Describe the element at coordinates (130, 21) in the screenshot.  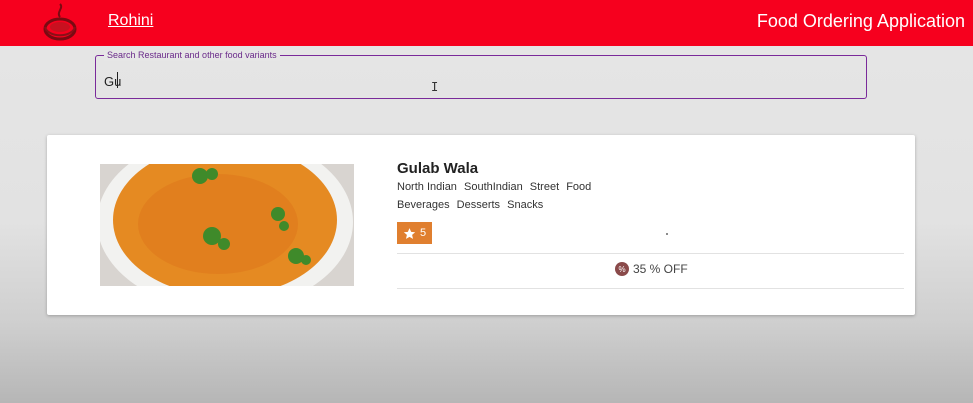
I see `user-link: Rohini` at that location.